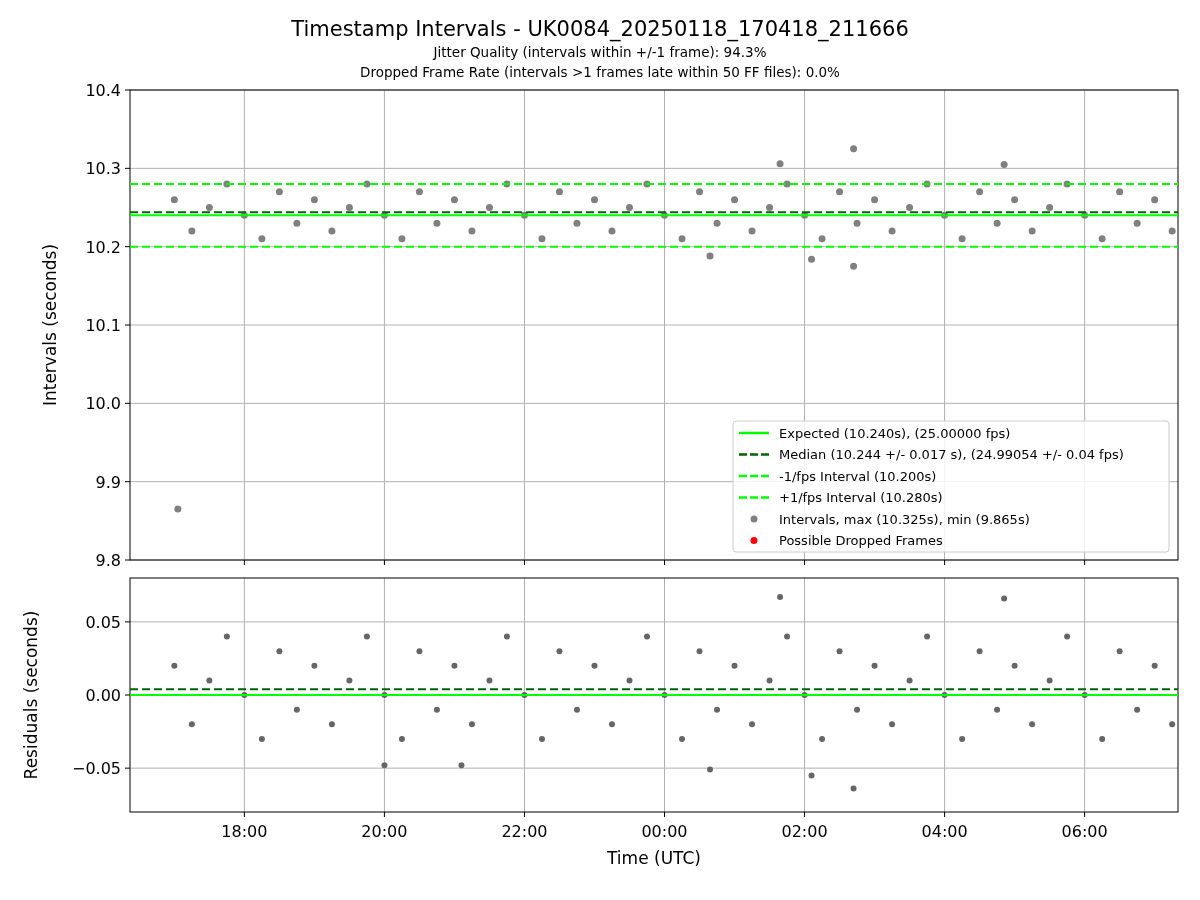 The width and height of the screenshot is (1200, 900). I want to click on y-tick-label: 10.4, so click(103, 90).